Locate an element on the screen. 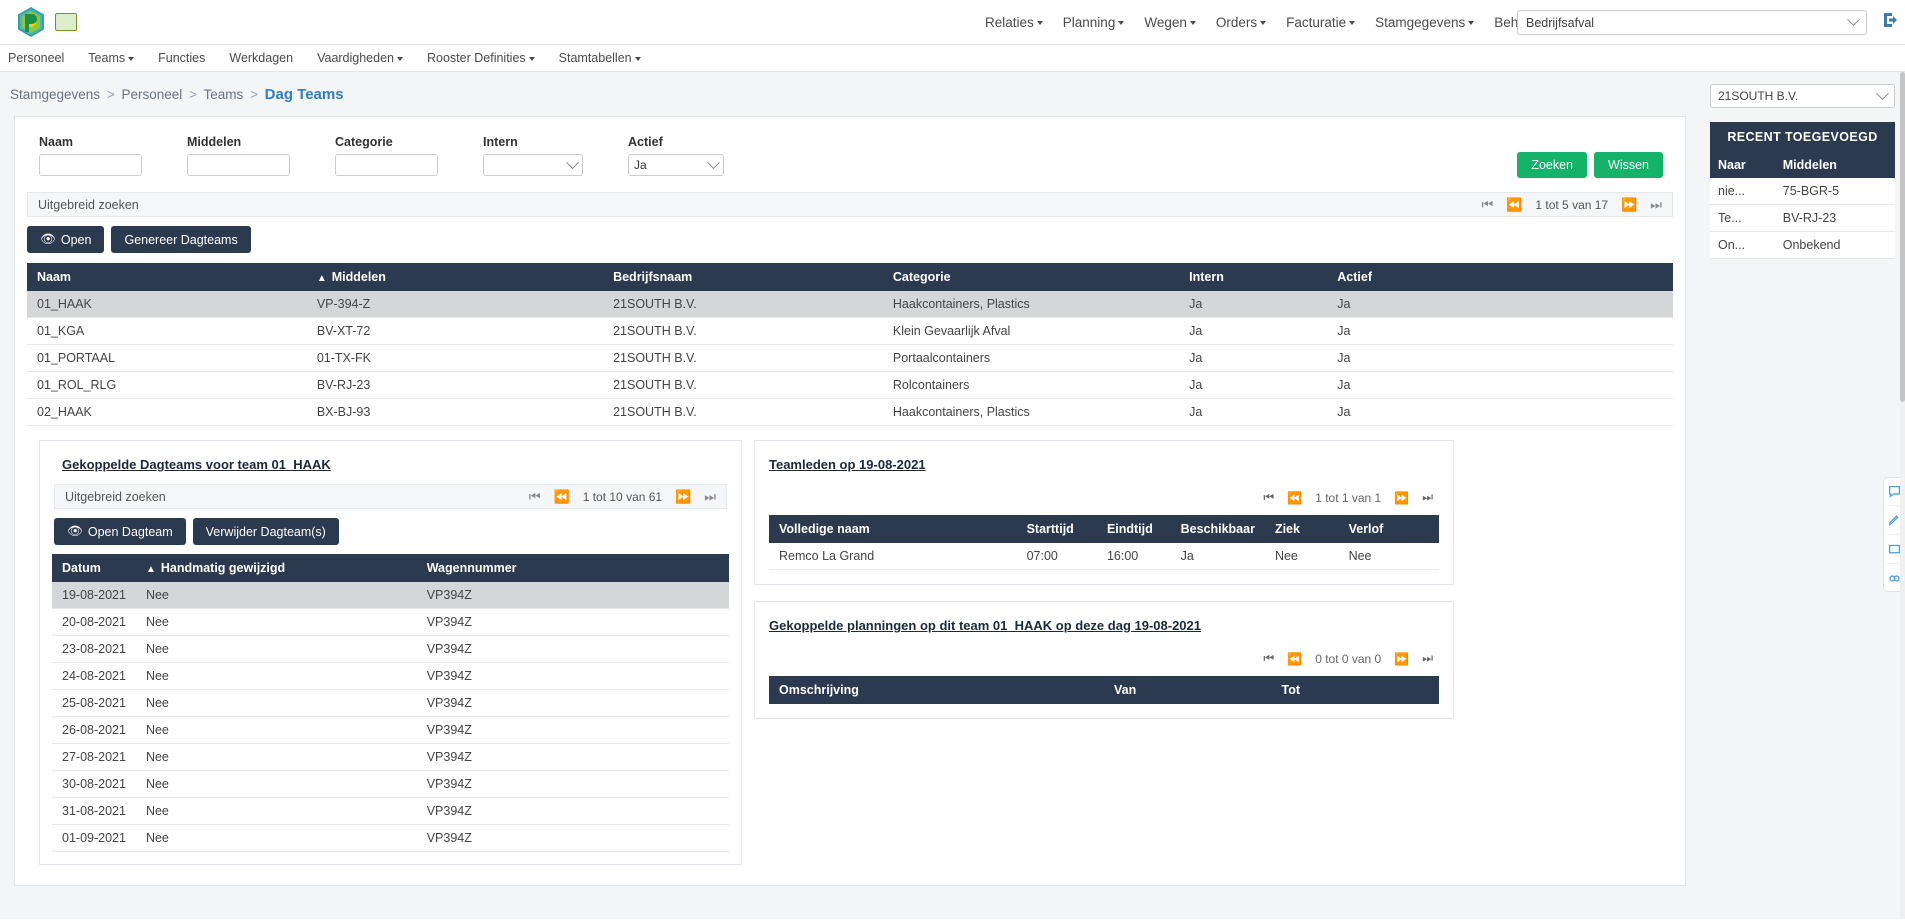 This screenshot has height=920, width=1905. table-row: 20-08-2021 Nee VP394Z is located at coordinates (390, 622).